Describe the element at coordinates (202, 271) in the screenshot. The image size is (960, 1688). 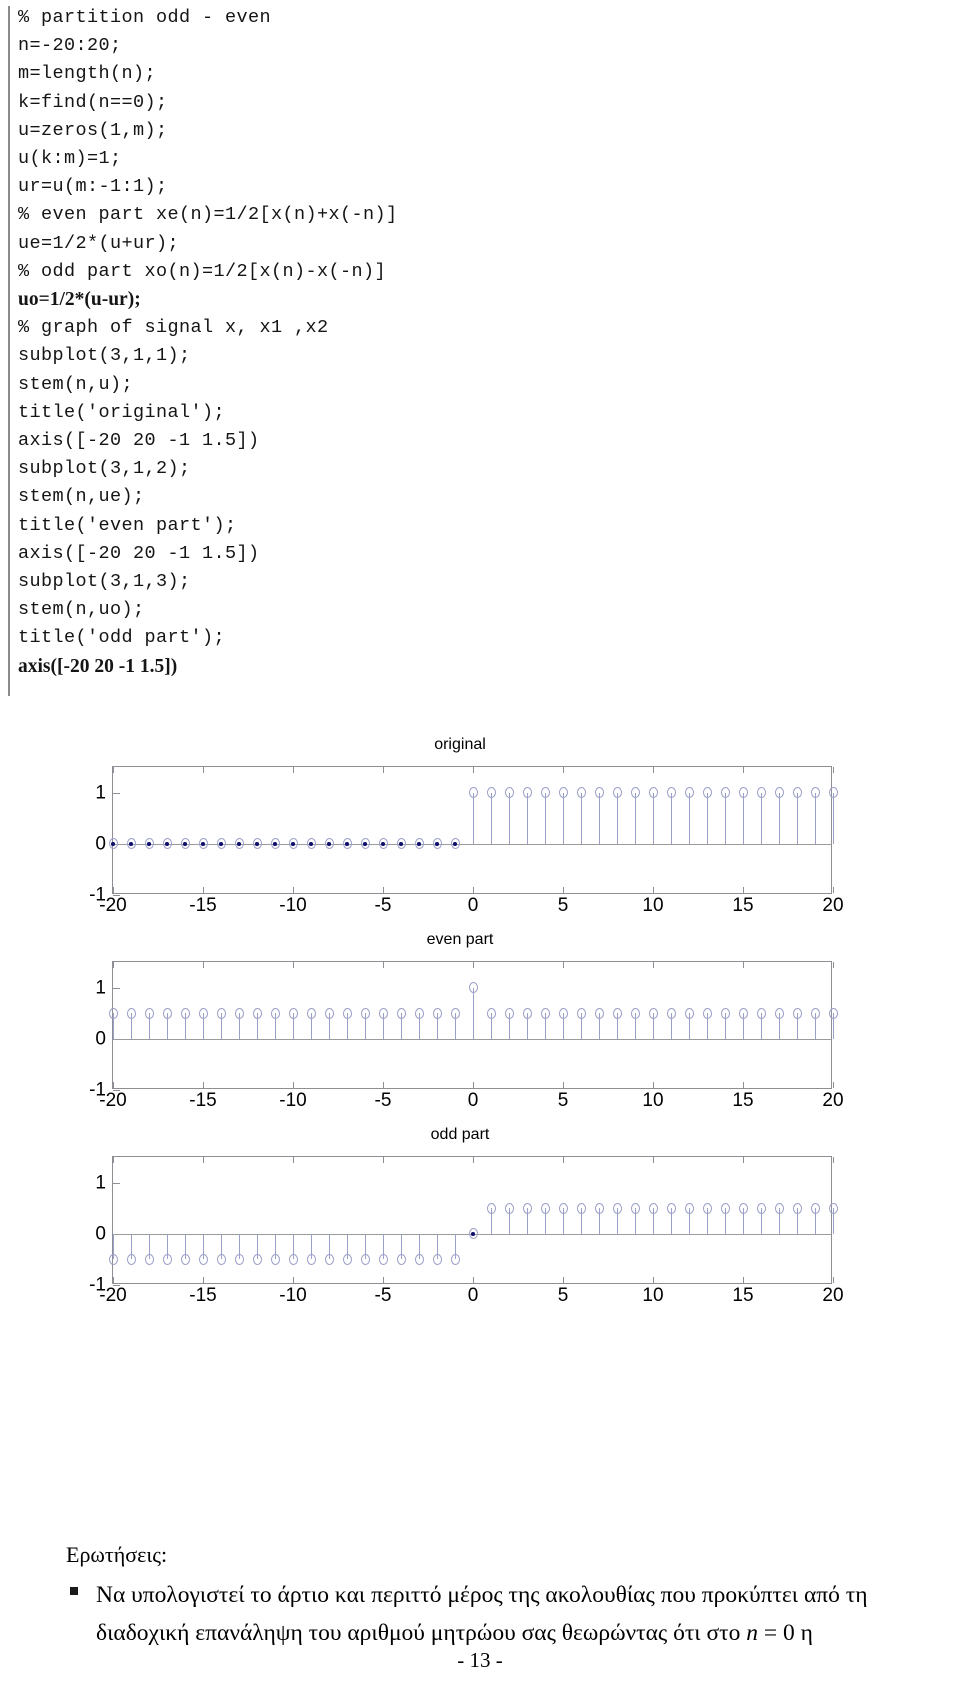
I see `code-line: % odd part xo(n)=1/2[x(n)-x(-n)]` at that location.